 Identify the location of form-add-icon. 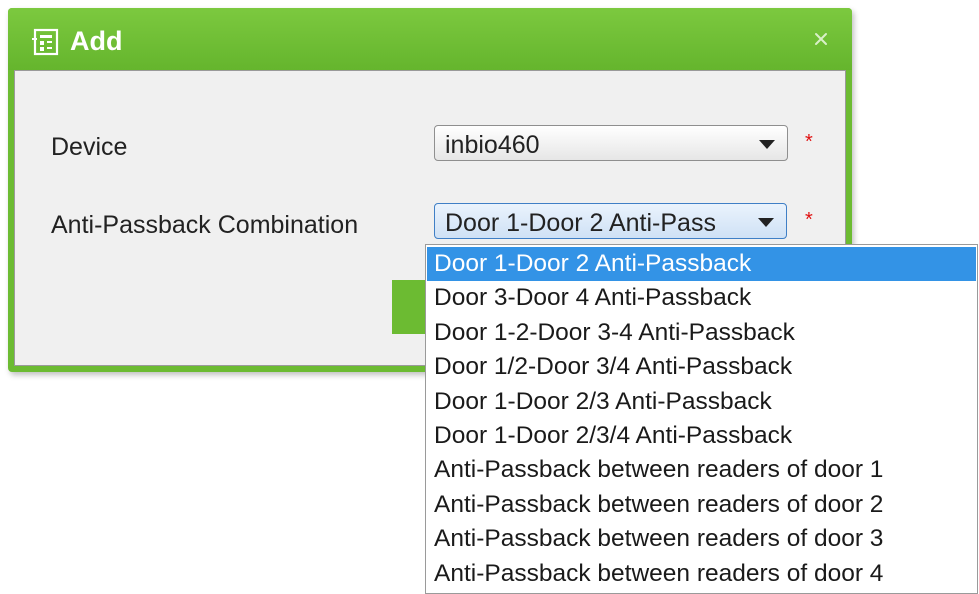
(45, 42).